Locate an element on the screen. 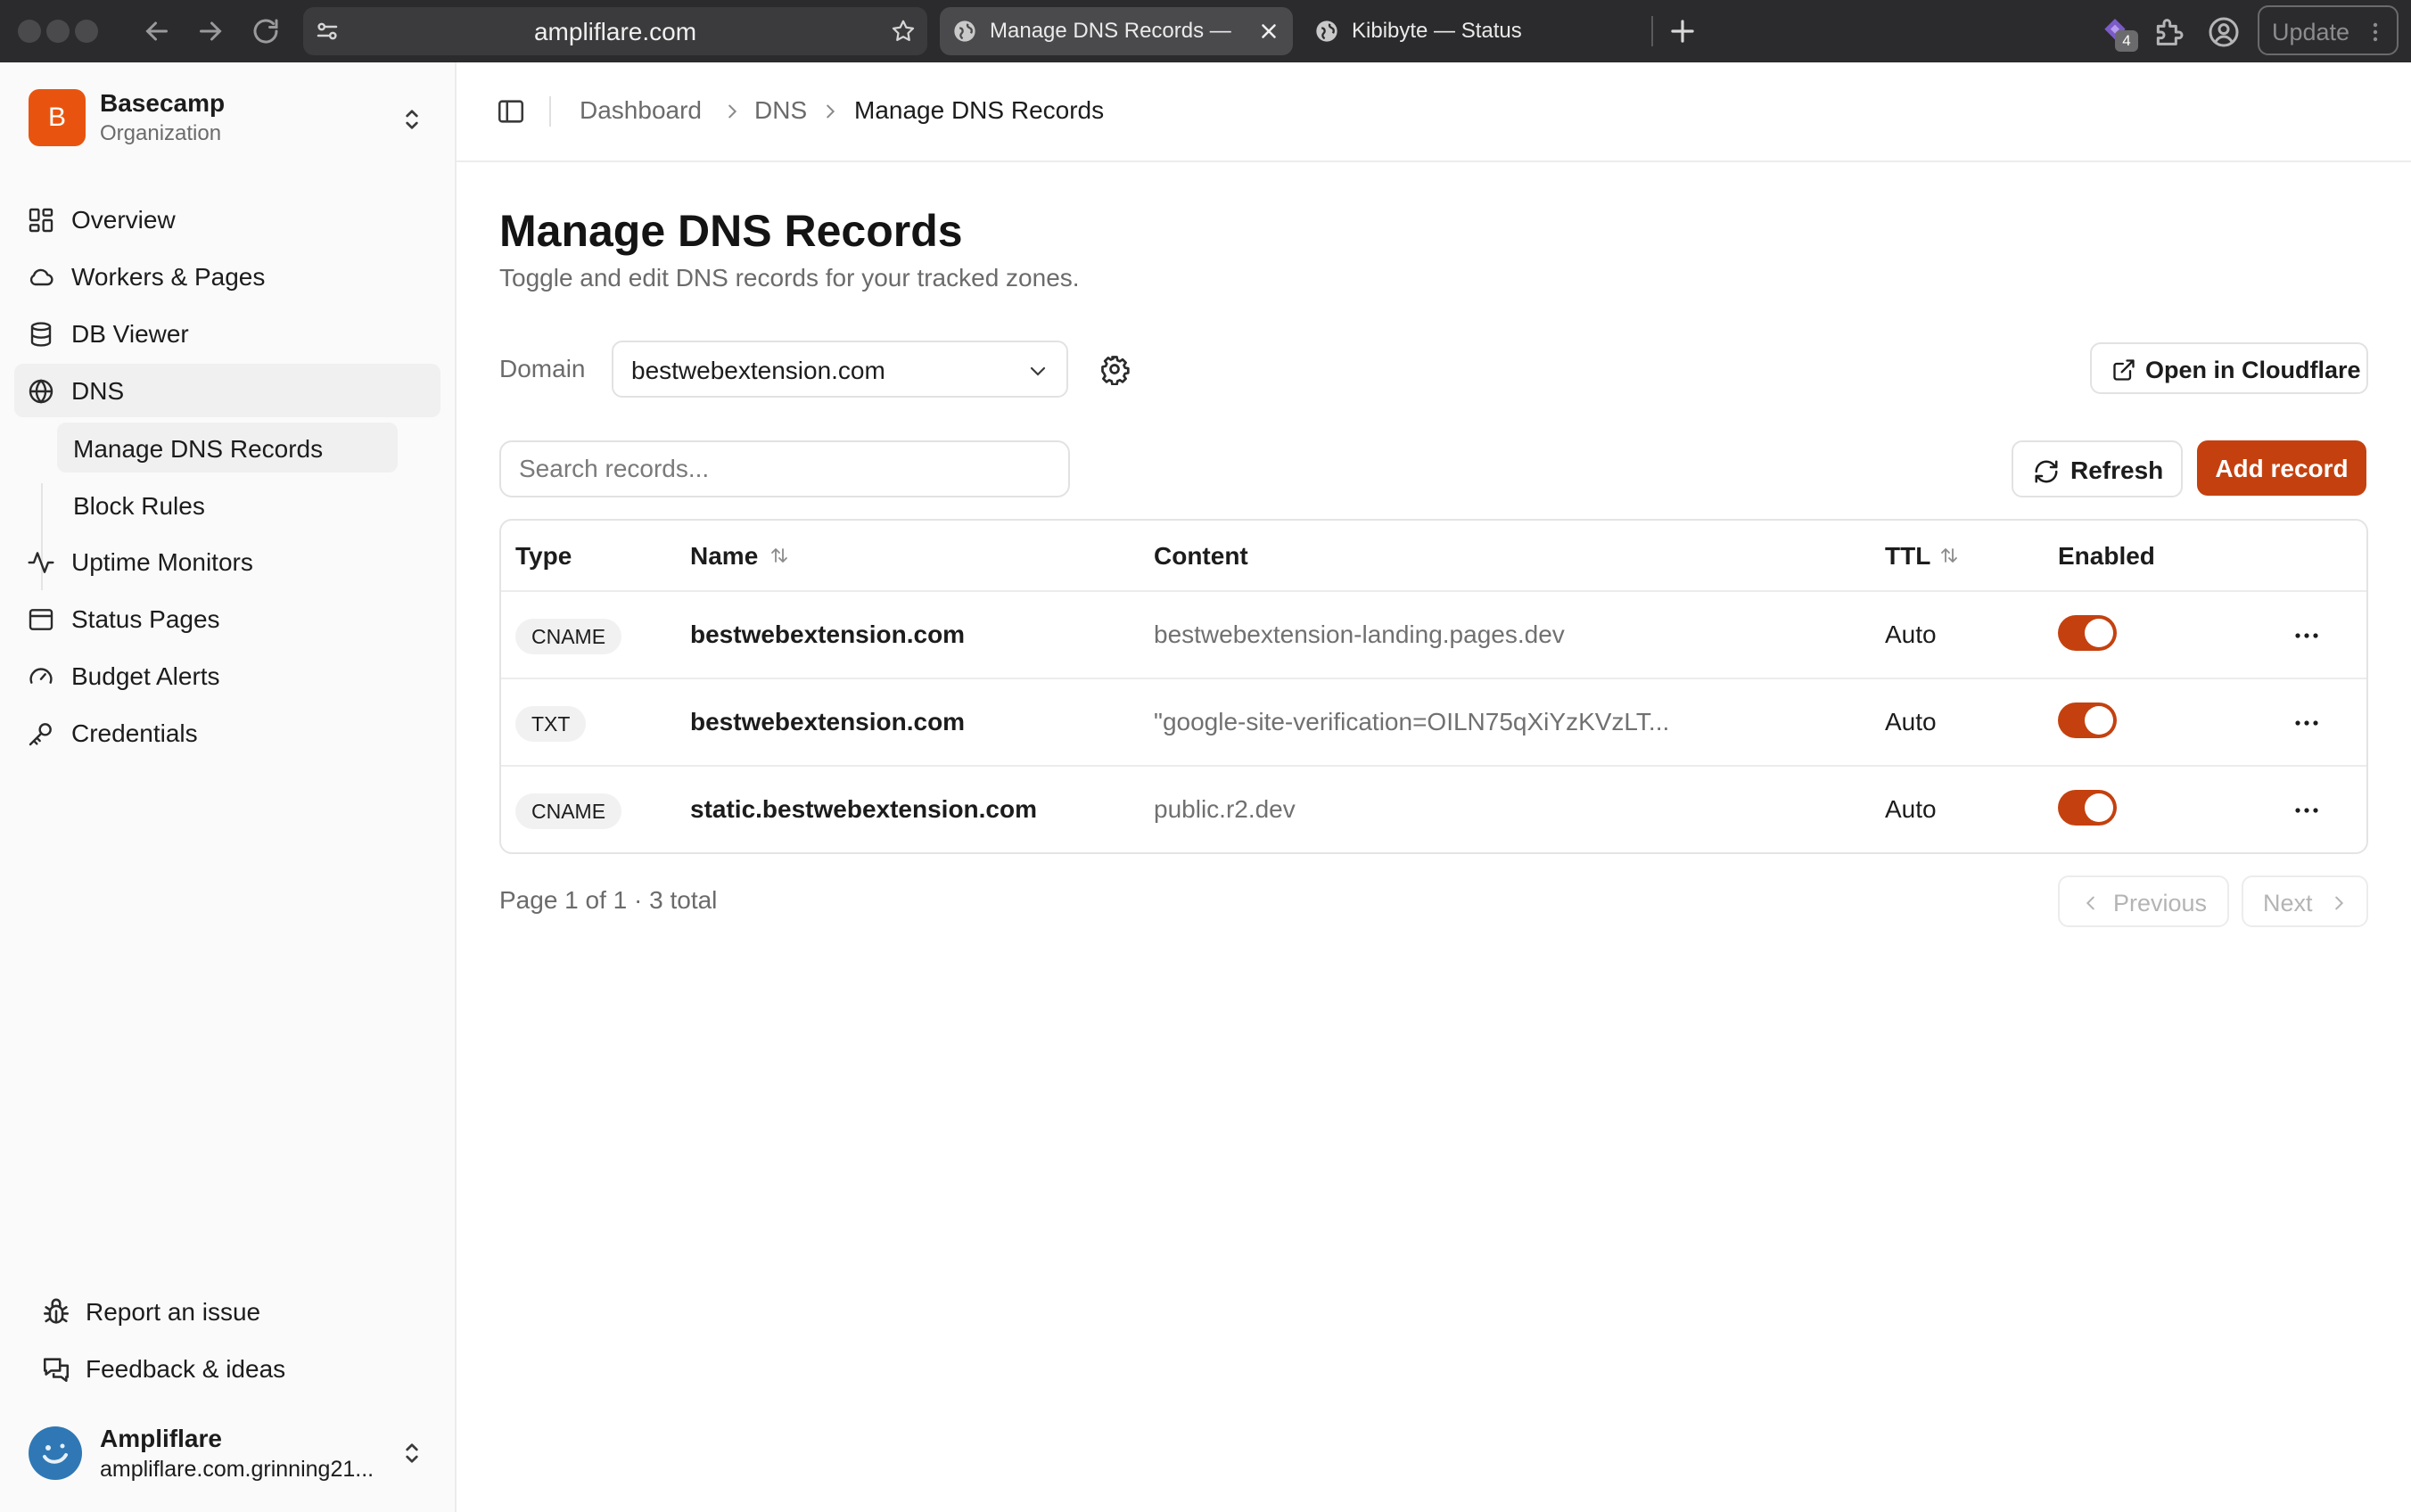 This screenshot has height=1512, width=2411. footer-link-label: Feedback & ideas is located at coordinates (186, 1369).